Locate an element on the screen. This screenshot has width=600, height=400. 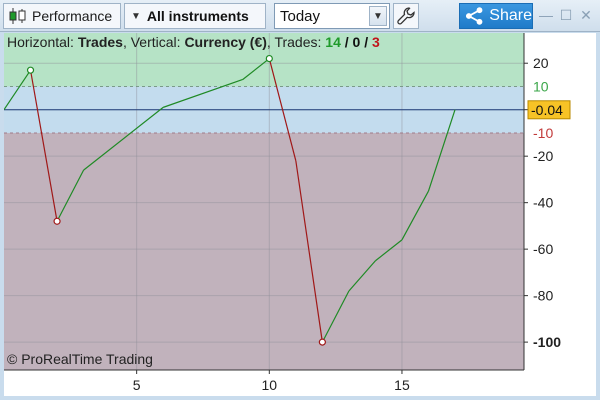
trades-label: Trades: is located at coordinates (298, 42).